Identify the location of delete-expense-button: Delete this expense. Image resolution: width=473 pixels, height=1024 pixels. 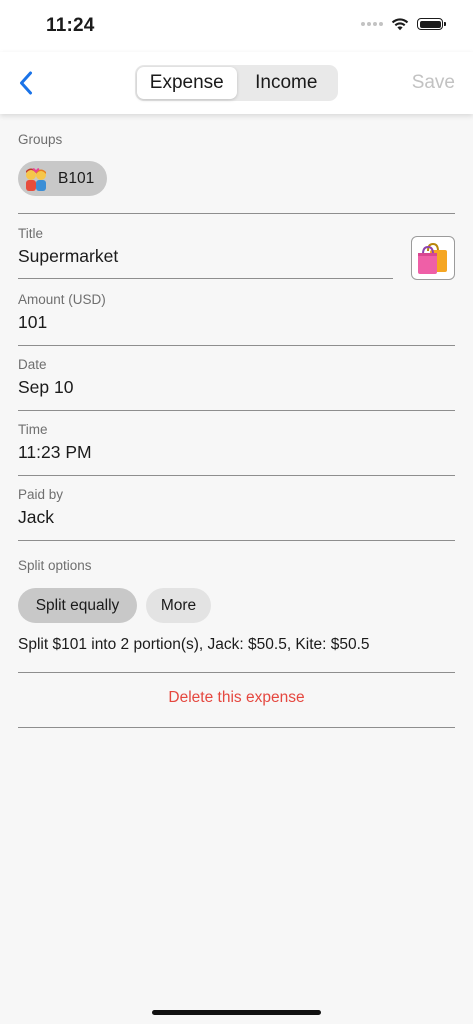
(236, 698).